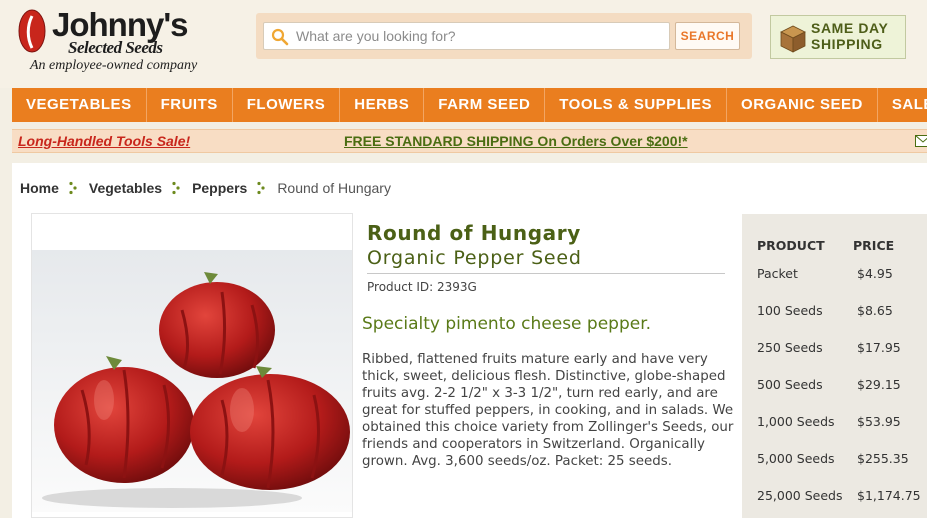 This screenshot has height=518, width=927. I want to click on price-row: Packet $4.95, so click(834, 284).